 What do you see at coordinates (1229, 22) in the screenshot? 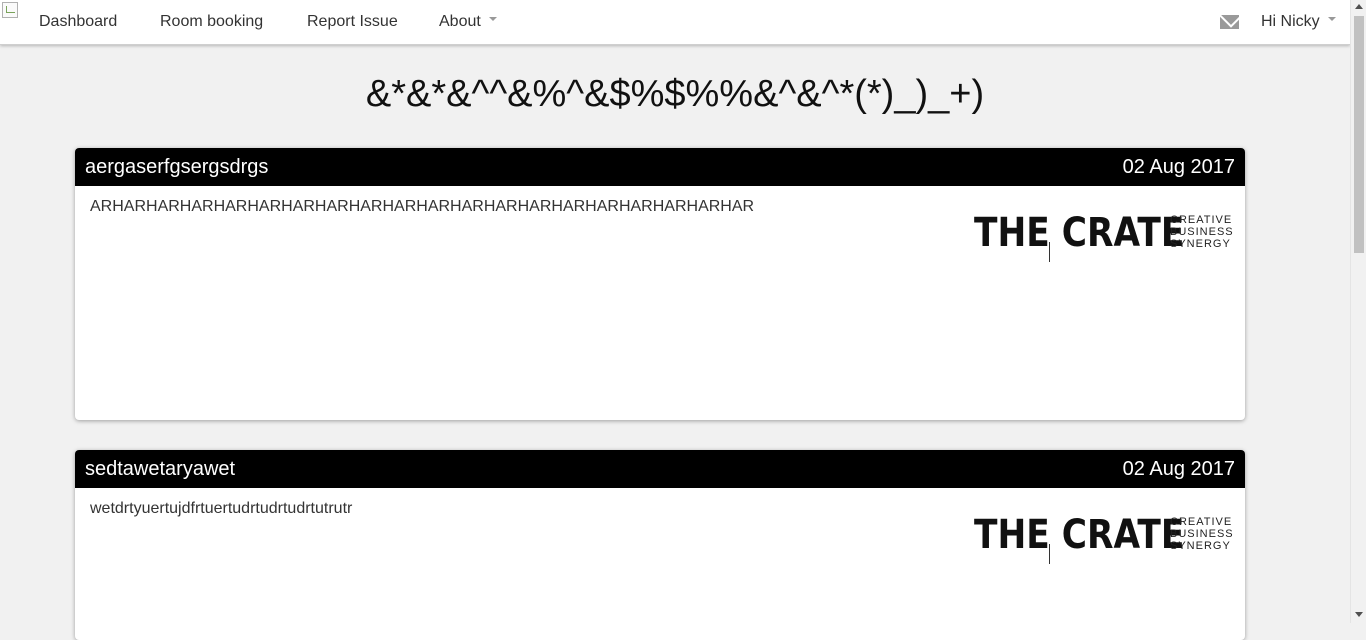
I see `envelope-icon` at bounding box center [1229, 22].